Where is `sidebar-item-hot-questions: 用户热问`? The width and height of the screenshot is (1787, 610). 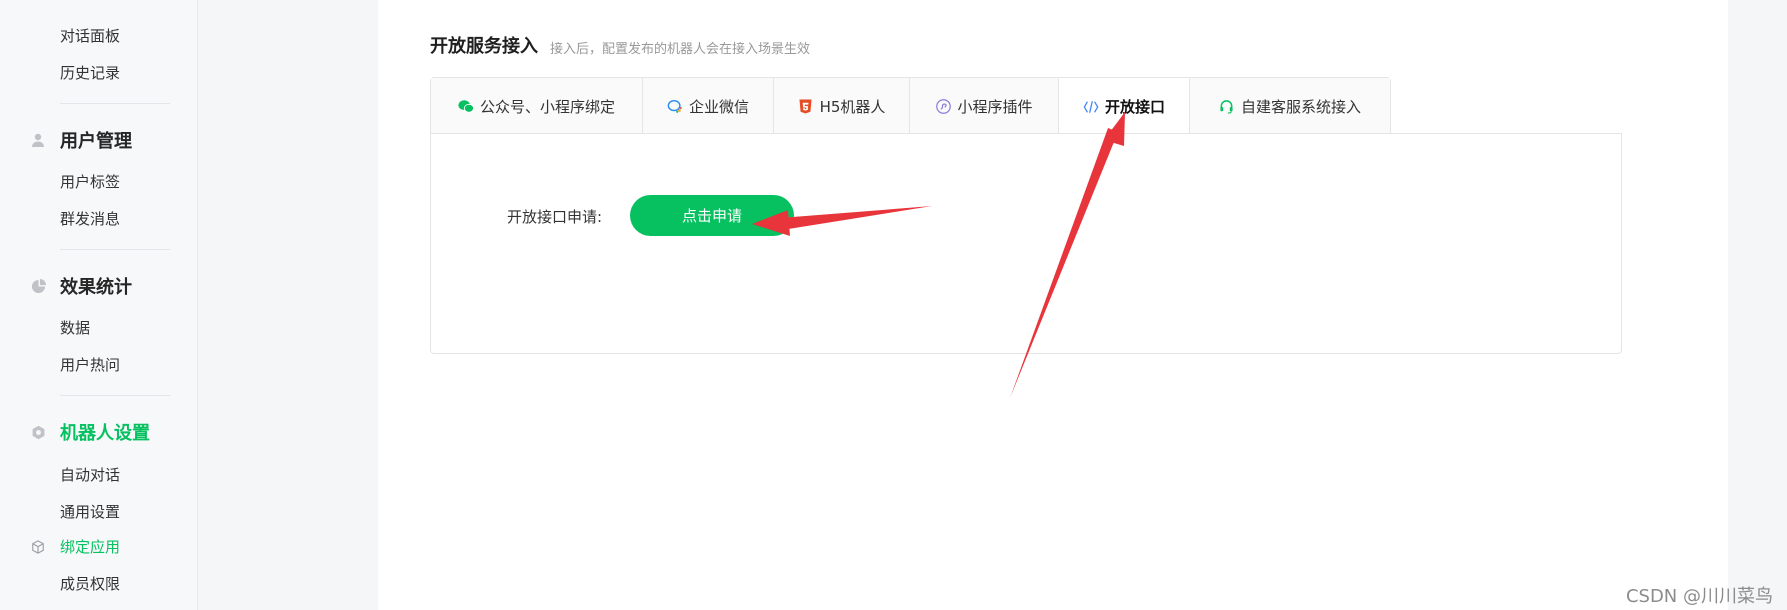 sidebar-item-hot-questions: 用户热问 is located at coordinates (90, 365).